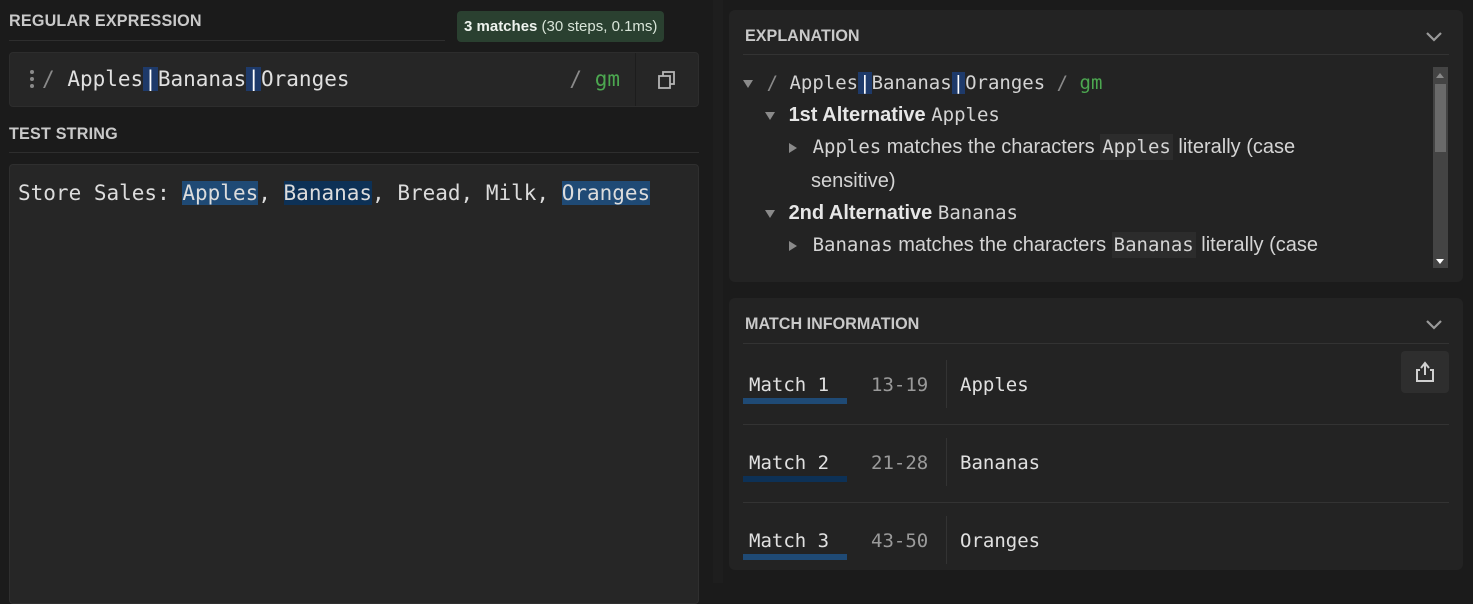  Describe the element at coordinates (202, 79) in the screenshot. I see `regex-alternative: Bananas` at that location.